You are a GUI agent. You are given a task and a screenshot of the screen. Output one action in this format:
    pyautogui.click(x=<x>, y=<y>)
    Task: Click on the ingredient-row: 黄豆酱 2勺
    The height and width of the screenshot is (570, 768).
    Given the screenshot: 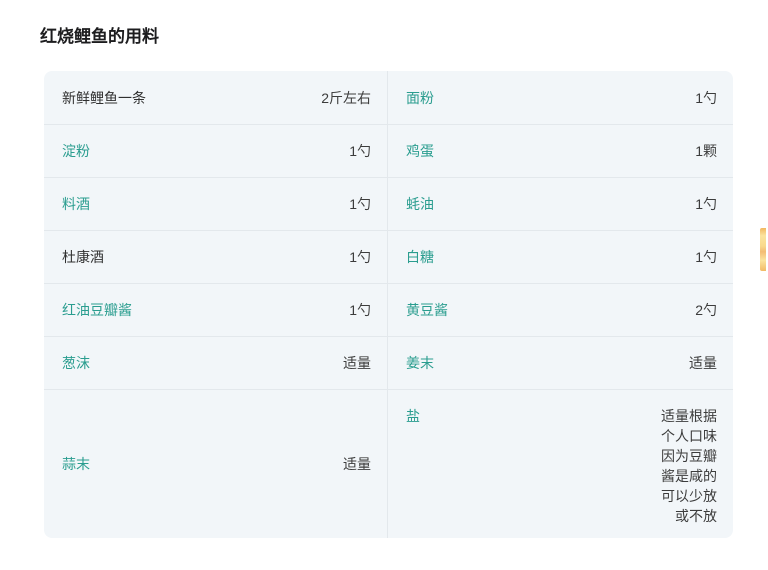 What is the action you would take?
    pyautogui.click(x=560, y=309)
    